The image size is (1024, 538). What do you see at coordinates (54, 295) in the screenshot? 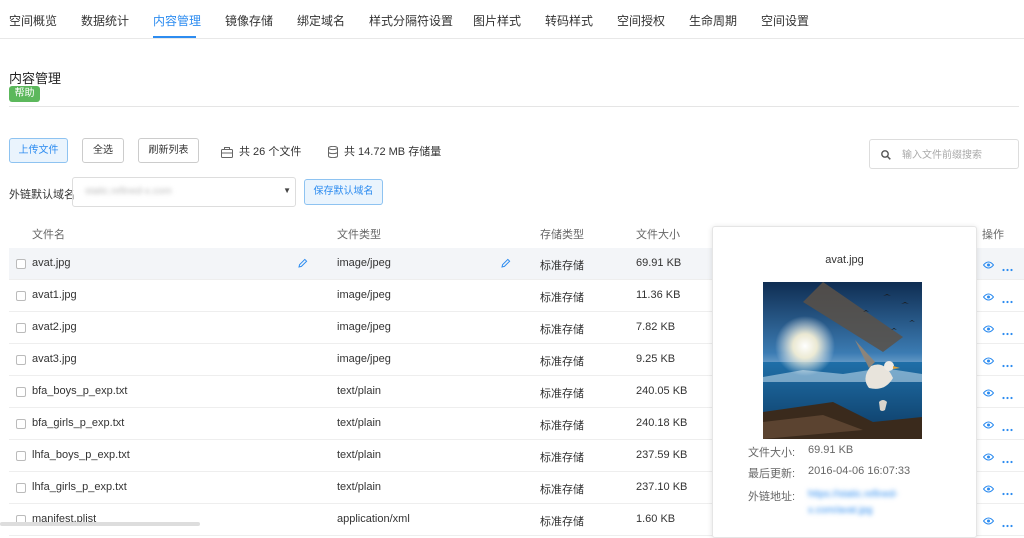
I see `file-name: avat1.jpg` at bounding box center [54, 295].